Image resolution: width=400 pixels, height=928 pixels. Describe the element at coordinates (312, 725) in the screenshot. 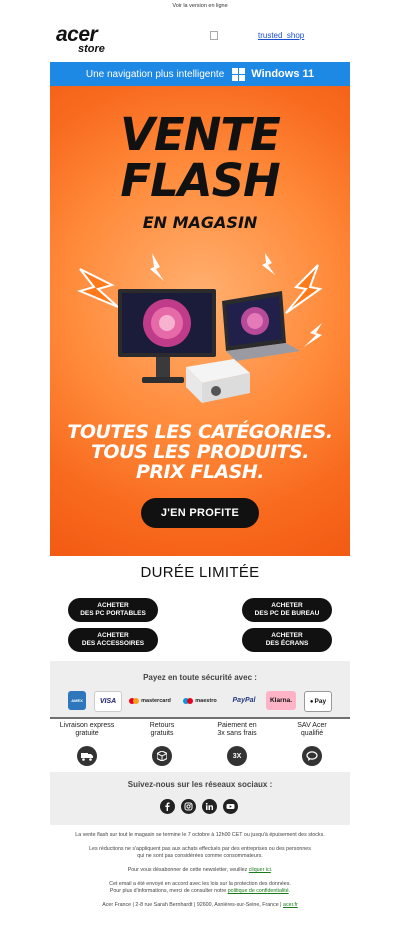

I see `feature-line1: SAV Acer` at that location.